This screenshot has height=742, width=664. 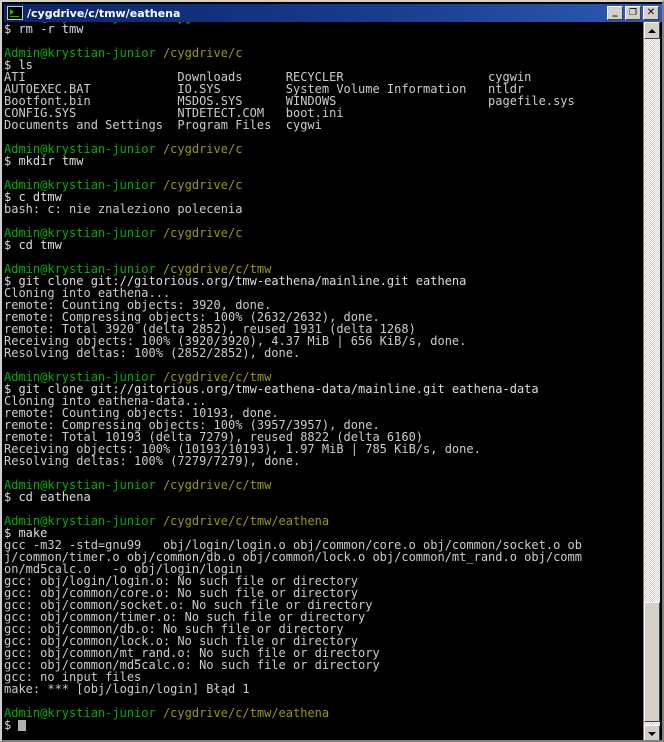 I want to click on console-icon, so click(x=15, y=13).